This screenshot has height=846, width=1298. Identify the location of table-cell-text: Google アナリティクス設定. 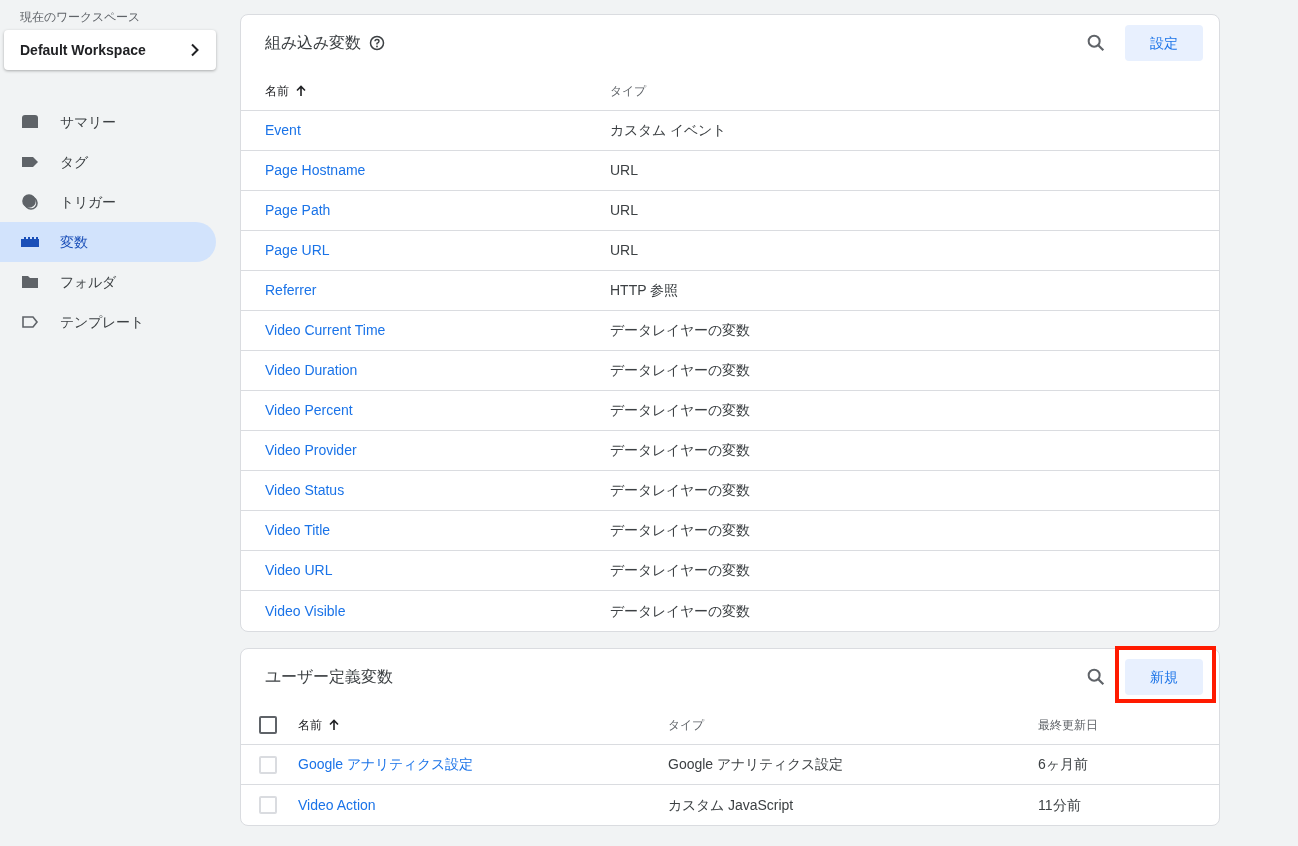
(756, 764).